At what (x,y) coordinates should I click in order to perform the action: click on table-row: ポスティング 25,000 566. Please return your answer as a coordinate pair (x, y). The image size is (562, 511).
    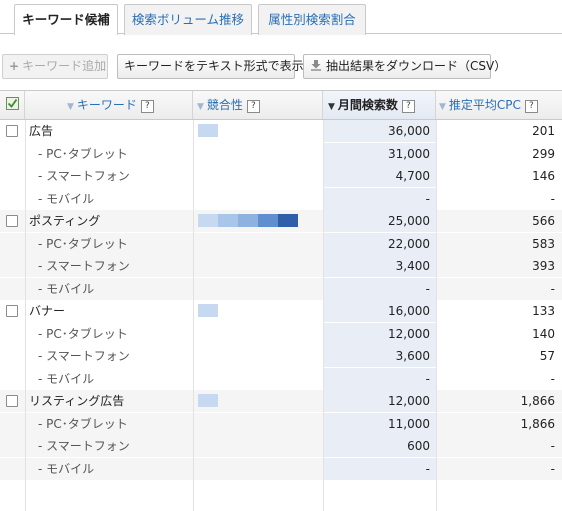
    Looking at the image, I should click on (281, 221).